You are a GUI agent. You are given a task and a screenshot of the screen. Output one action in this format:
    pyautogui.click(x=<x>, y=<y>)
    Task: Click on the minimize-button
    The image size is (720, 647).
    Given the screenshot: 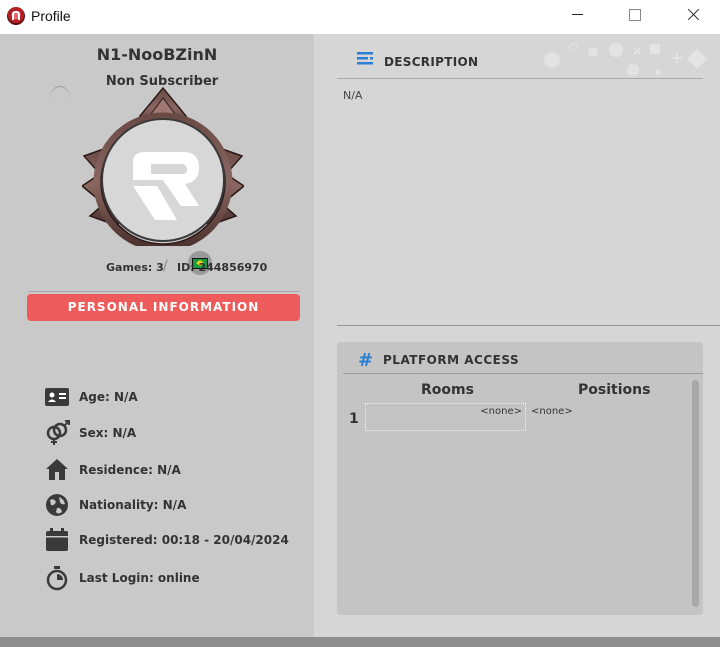 What is the action you would take?
    pyautogui.click(x=578, y=15)
    